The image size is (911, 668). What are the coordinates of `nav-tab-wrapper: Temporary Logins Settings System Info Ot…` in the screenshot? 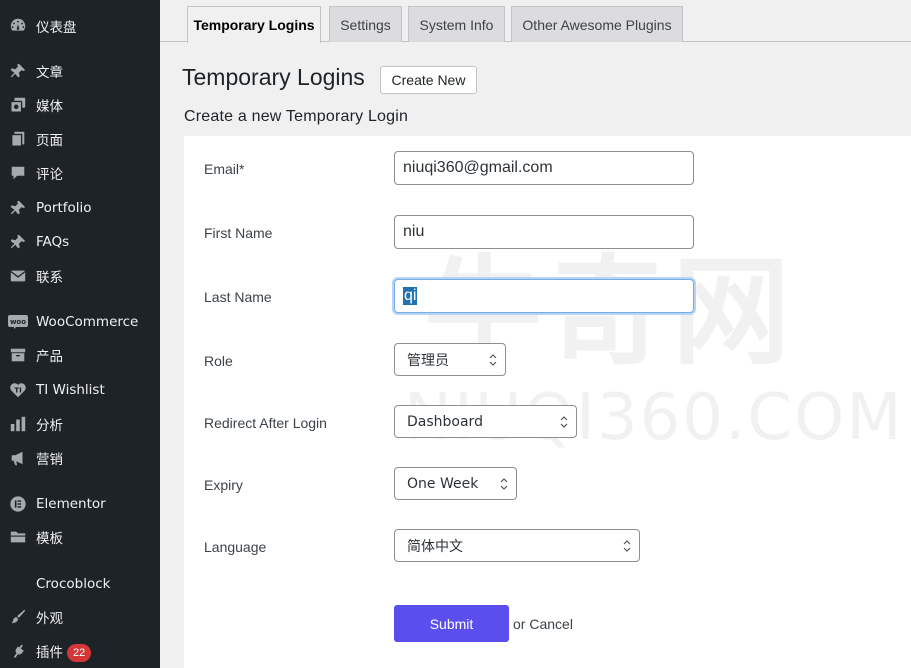 It's located at (535, 21).